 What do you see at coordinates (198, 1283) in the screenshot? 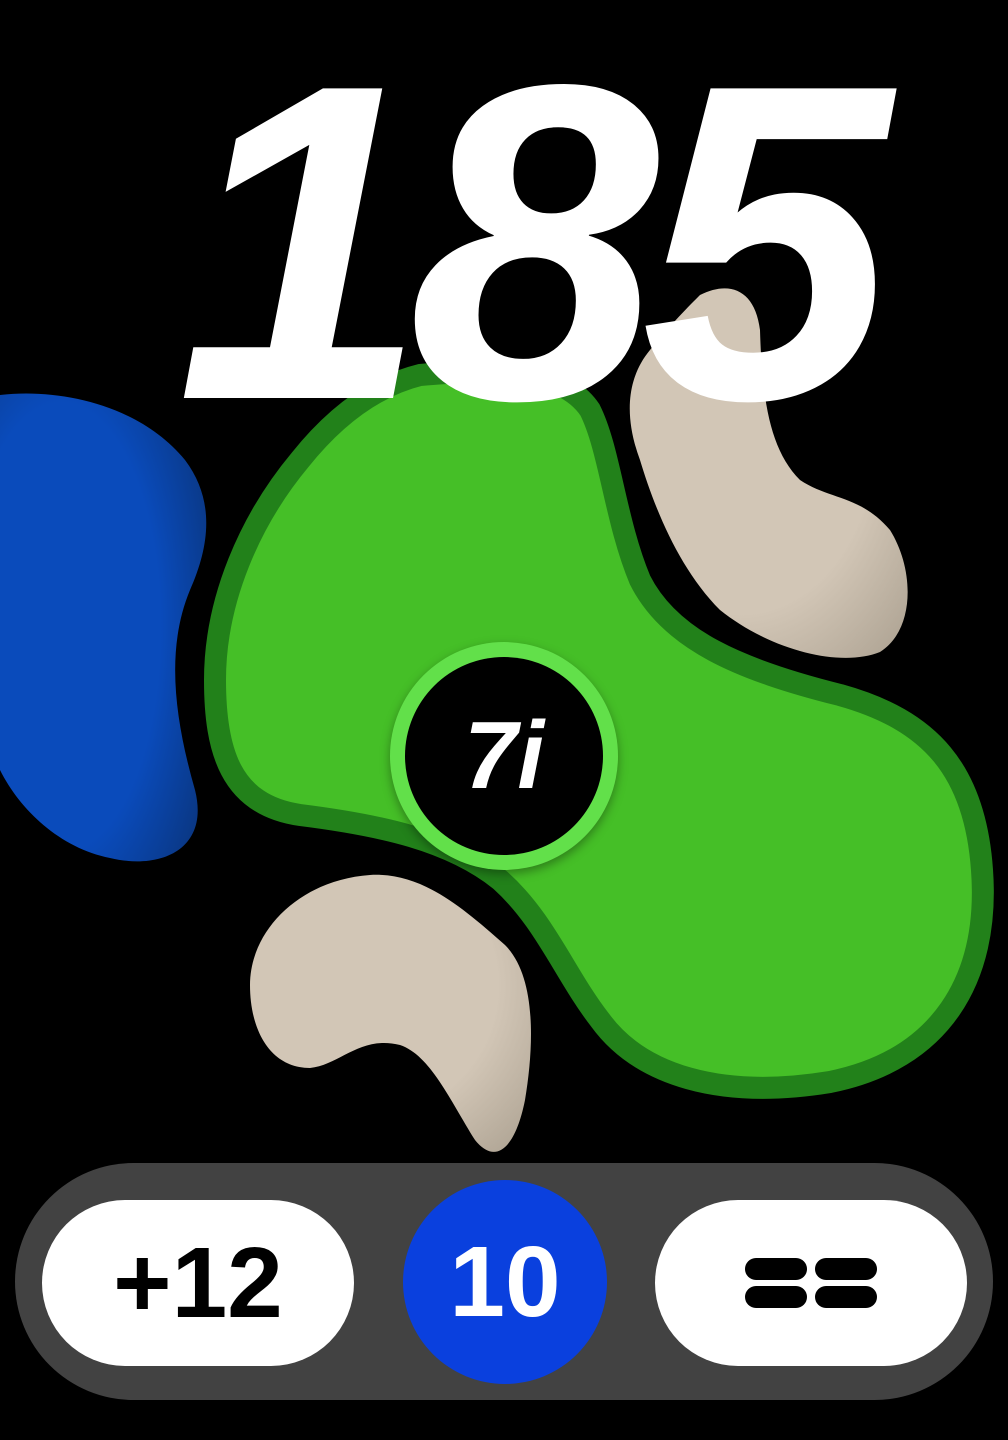
I see `score-button: +12` at bounding box center [198, 1283].